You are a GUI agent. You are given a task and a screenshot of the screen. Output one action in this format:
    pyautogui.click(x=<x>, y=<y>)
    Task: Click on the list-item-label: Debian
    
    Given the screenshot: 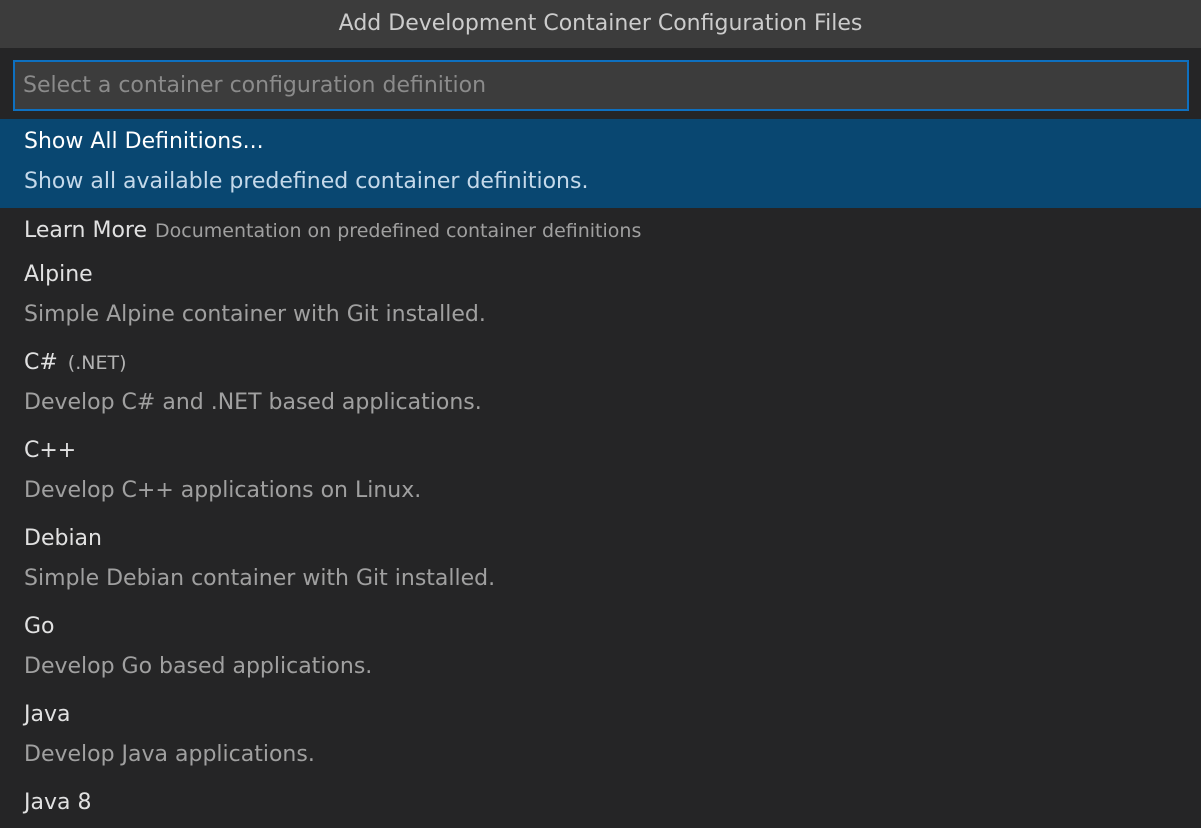 What is the action you would take?
    pyautogui.click(x=63, y=538)
    